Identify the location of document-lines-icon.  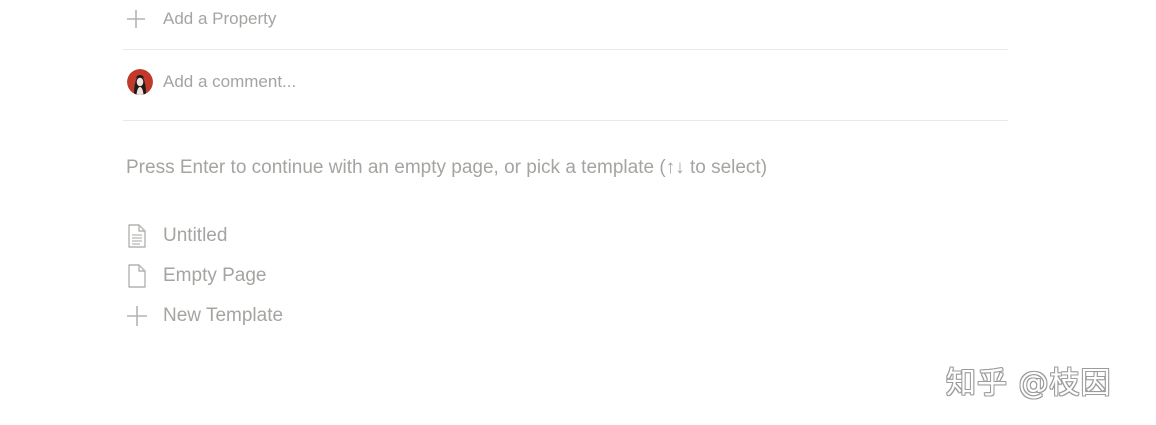
(137, 236).